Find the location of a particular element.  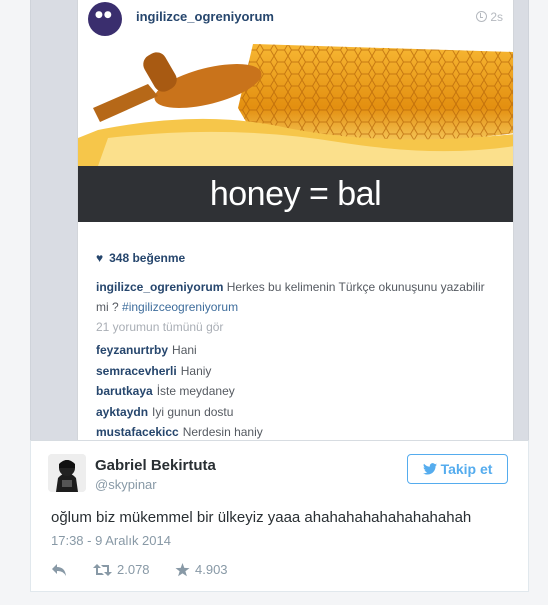

instagram-timestamp: 2s is located at coordinates (489, 17).